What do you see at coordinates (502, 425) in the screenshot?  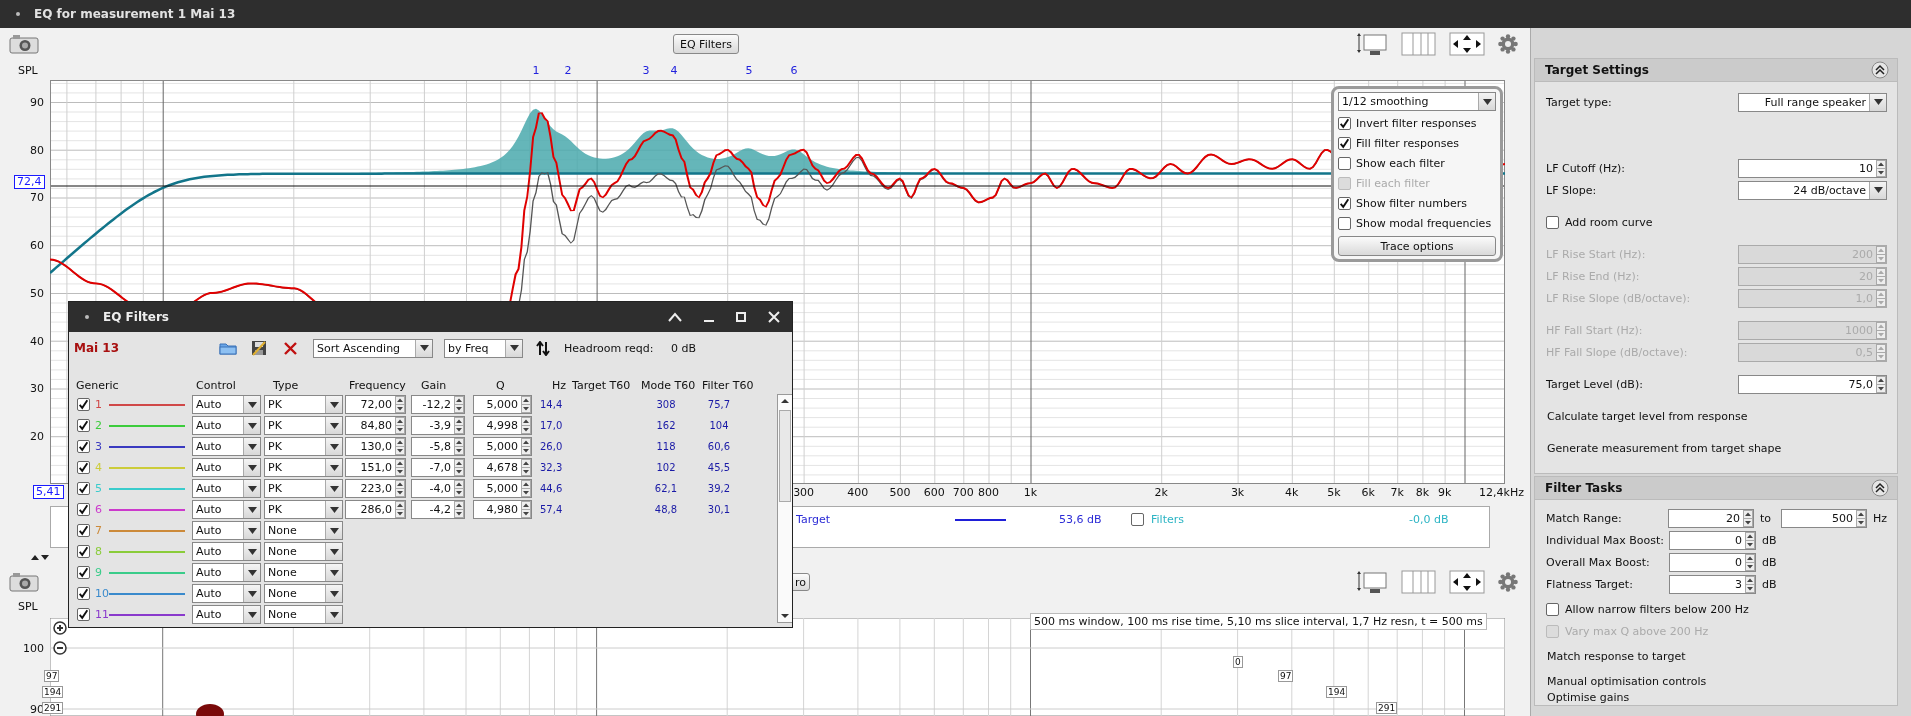 I see `q-field: 4,998` at bounding box center [502, 425].